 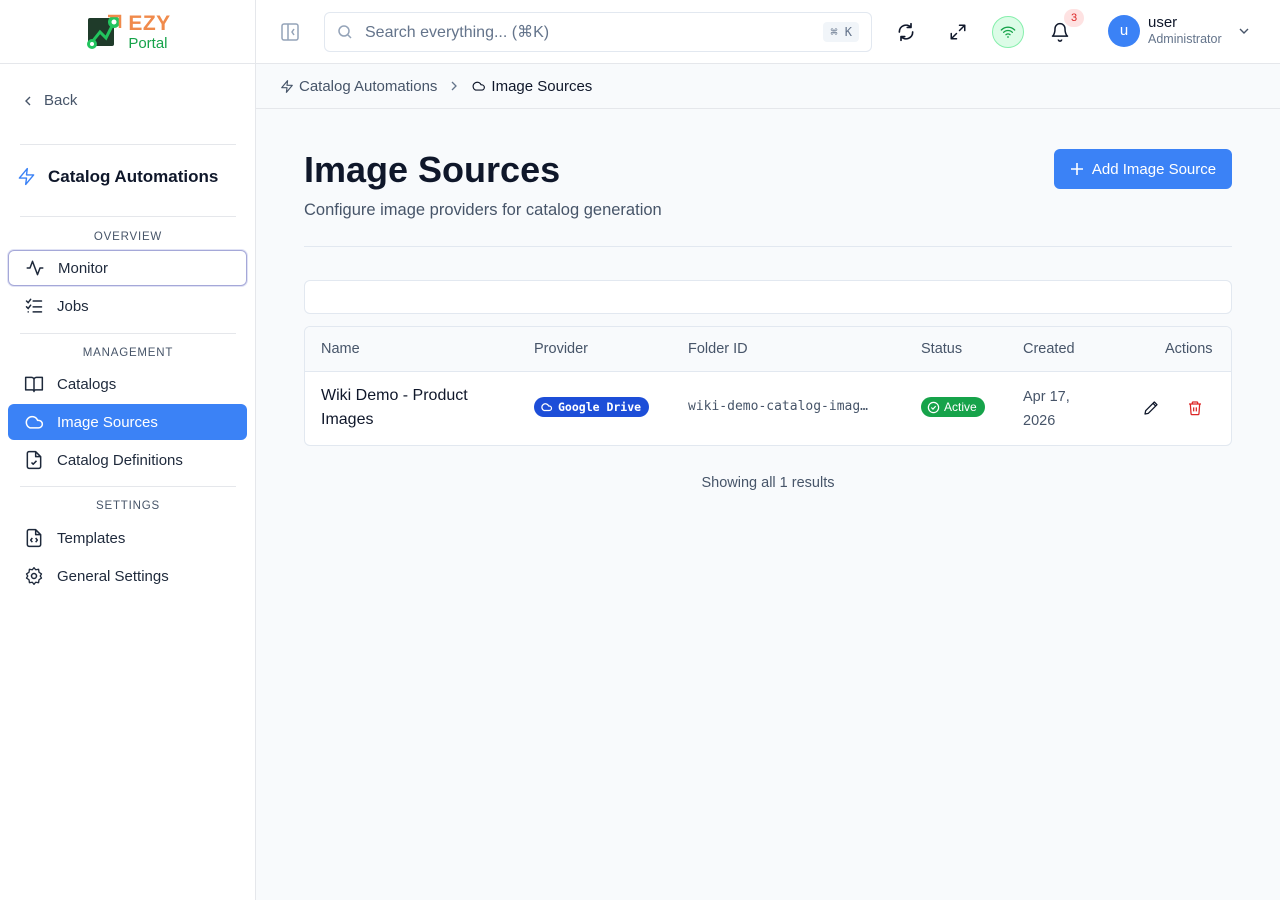 I want to click on column-header-provider: Provider, so click(x=561, y=349).